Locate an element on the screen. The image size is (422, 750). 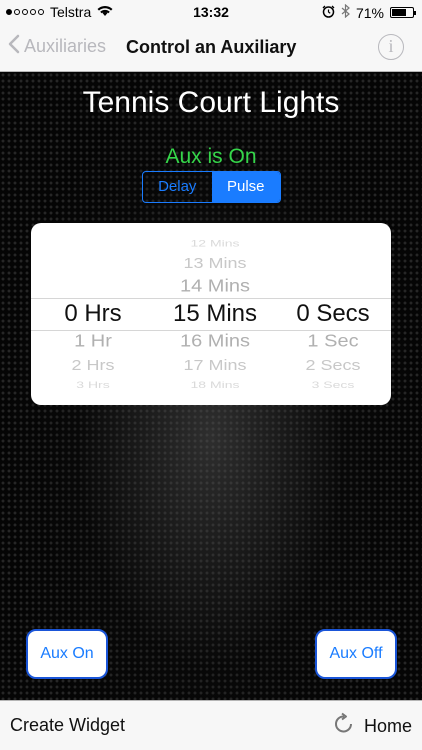
picker-option: 2 Secs is located at coordinates (333, 365).